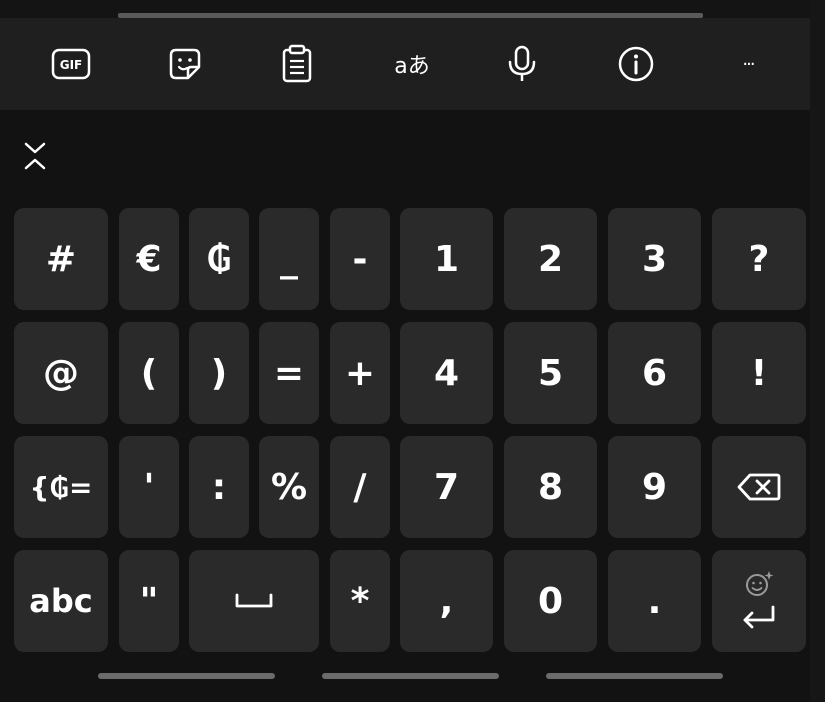 This screenshot has width=825, height=702. I want to click on info-button, so click(636, 64).